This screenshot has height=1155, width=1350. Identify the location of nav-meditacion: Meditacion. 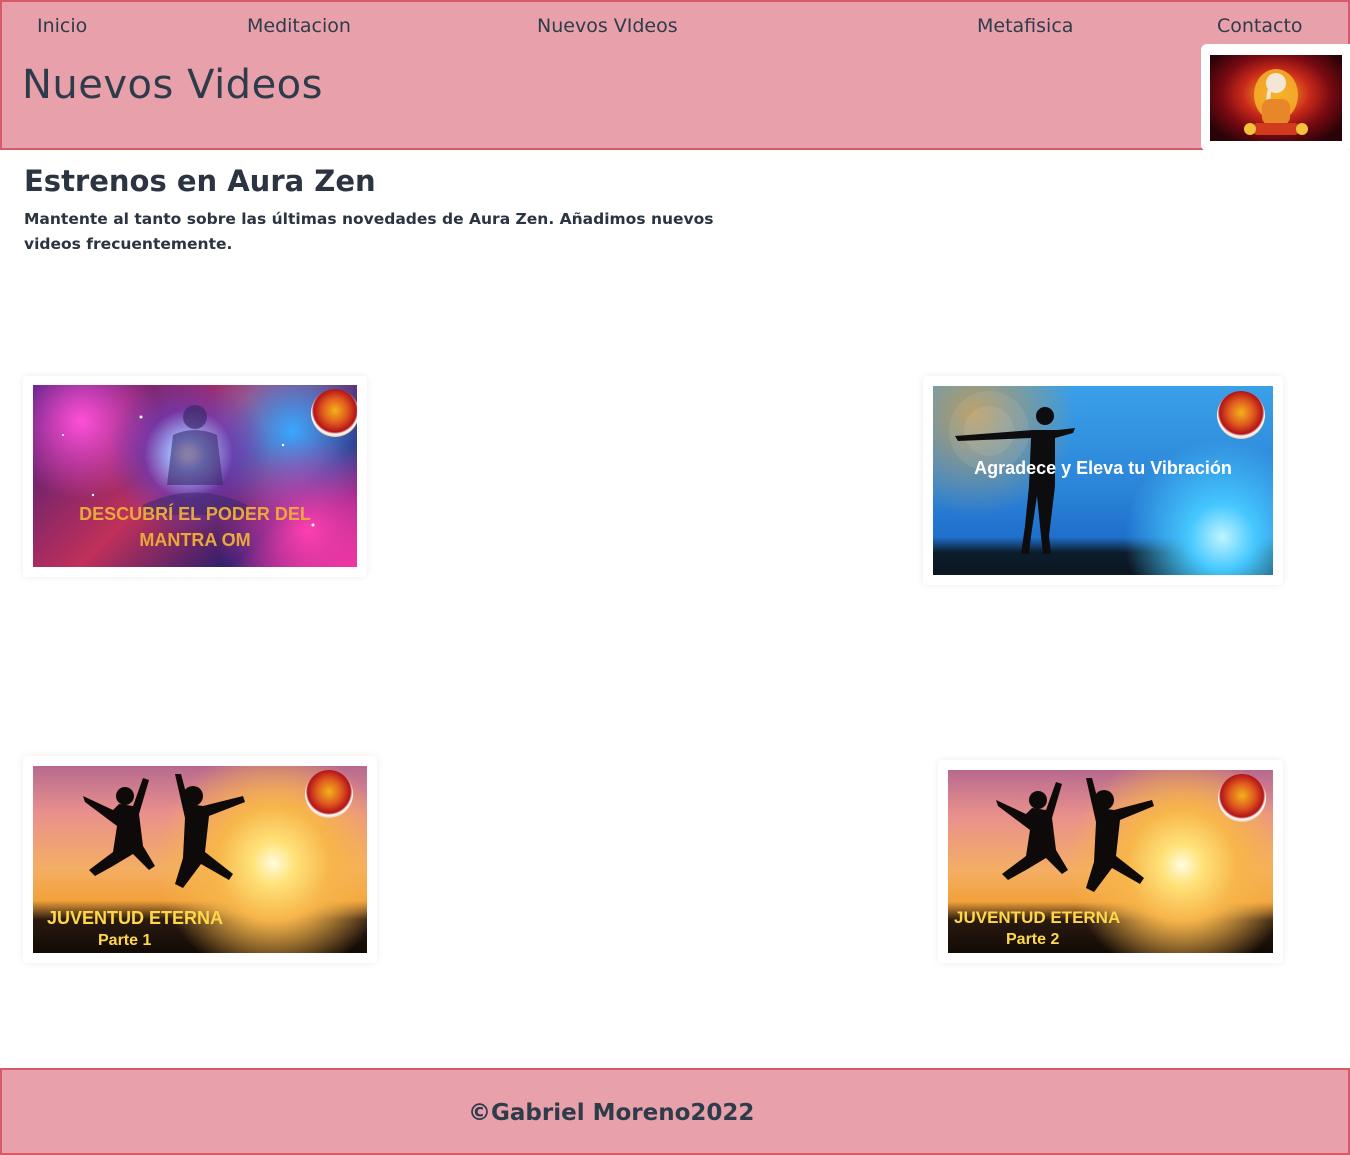
(299, 26).